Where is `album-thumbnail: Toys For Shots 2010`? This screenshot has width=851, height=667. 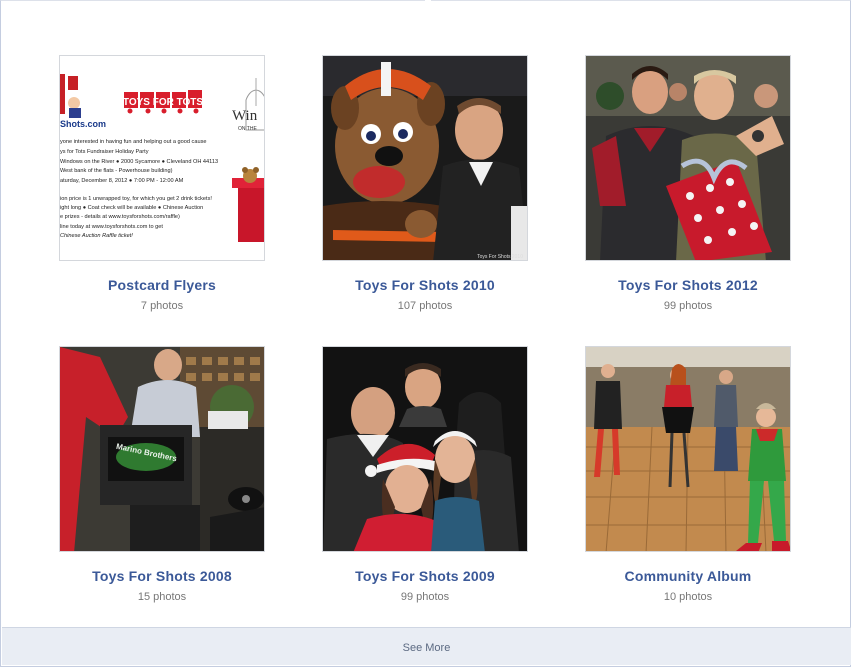 album-thumbnail: Toys For Shots 2010 is located at coordinates (425, 158).